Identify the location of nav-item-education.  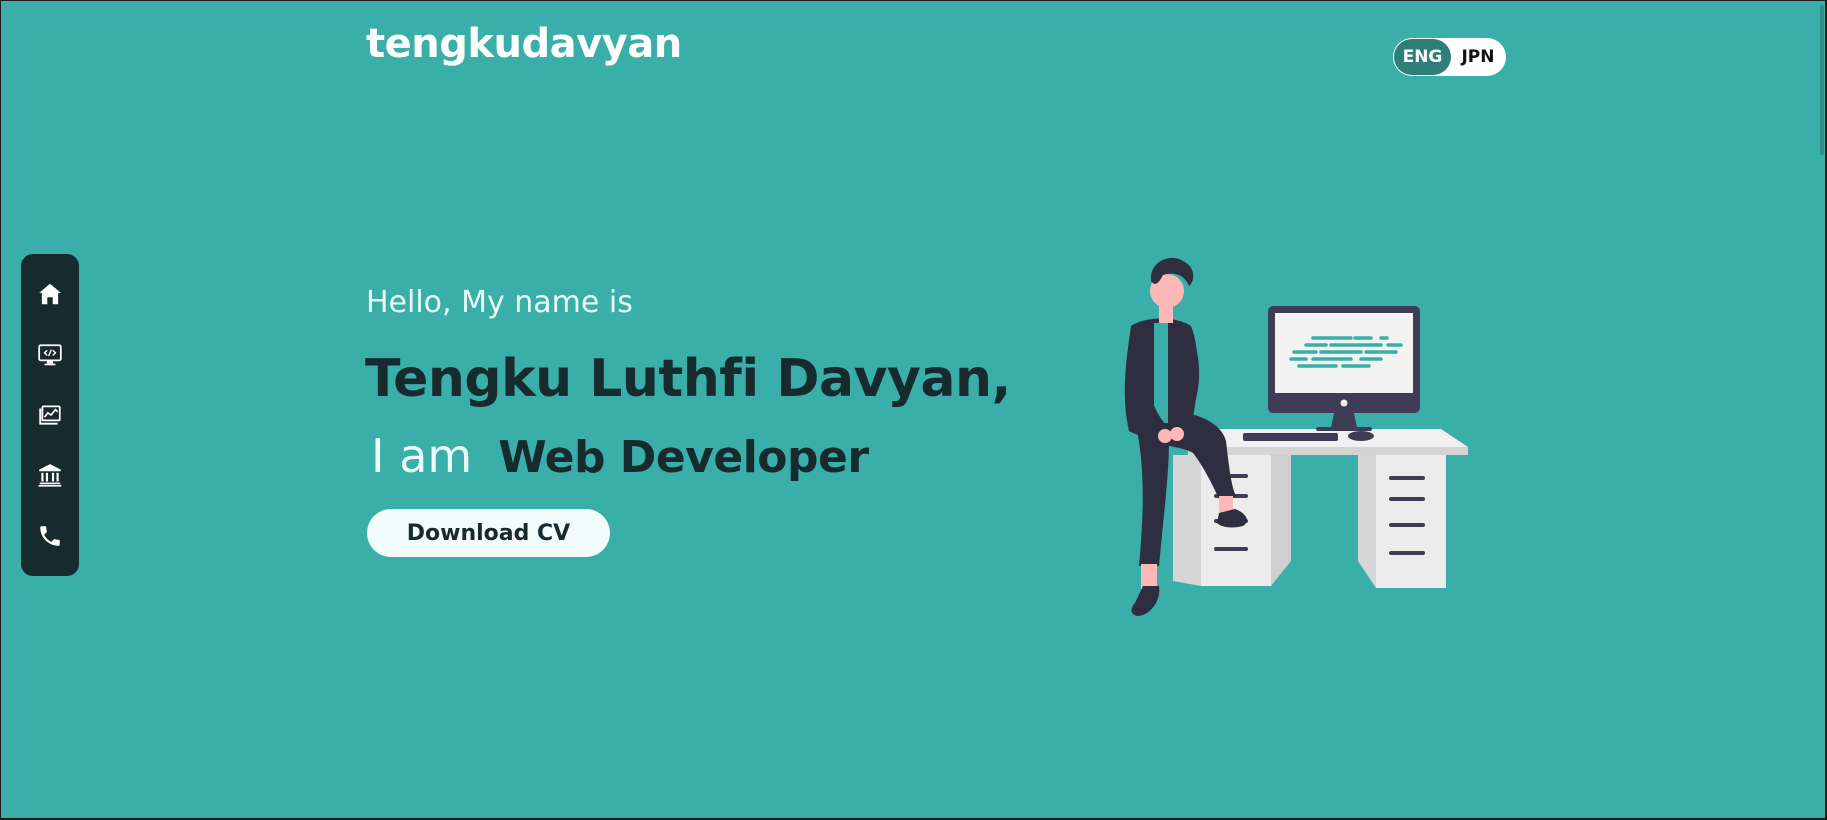
(50, 475).